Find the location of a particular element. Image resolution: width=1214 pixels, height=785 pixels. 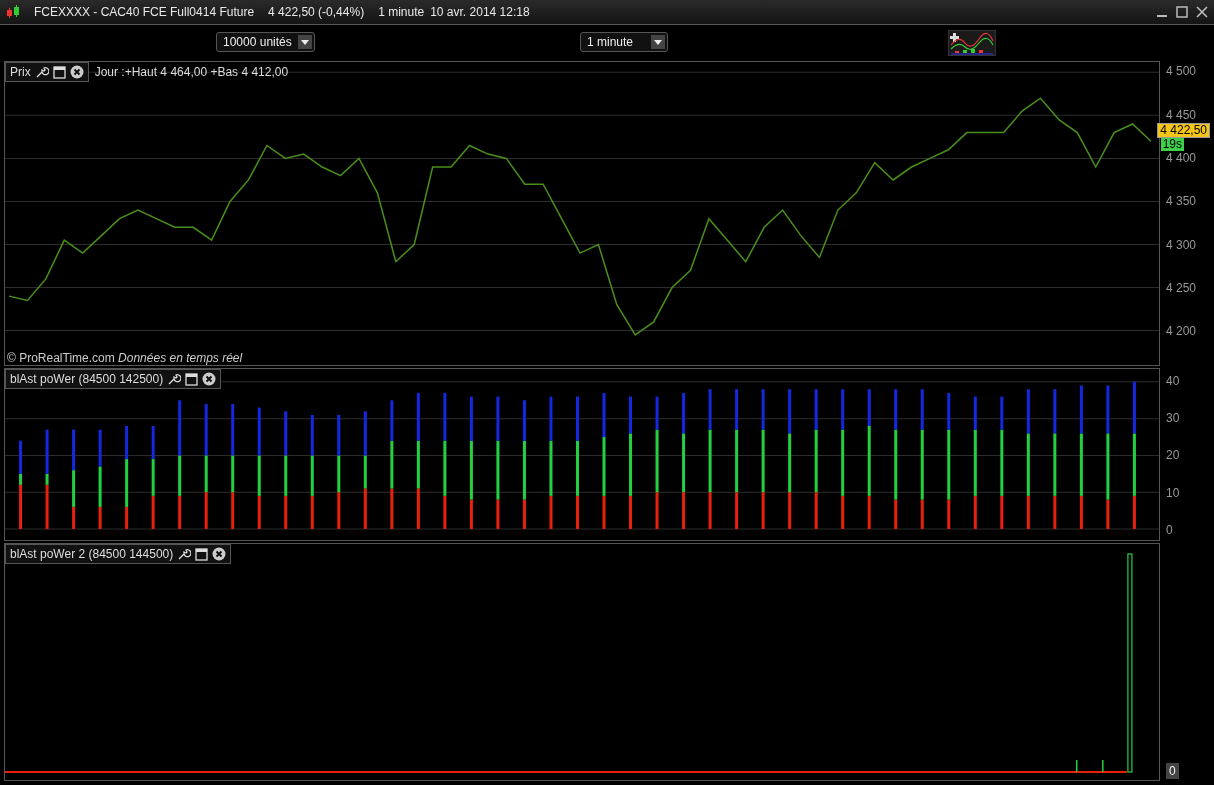

axis-label: 4 450 is located at coordinates (1181, 114).